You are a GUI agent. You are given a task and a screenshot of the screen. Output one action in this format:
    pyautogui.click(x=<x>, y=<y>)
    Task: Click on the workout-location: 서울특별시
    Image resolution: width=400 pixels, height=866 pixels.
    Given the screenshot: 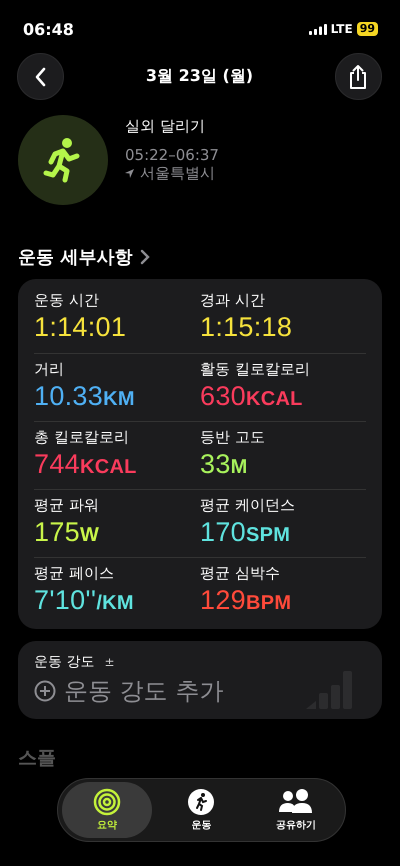 What is the action you would take?
    pyautogui.click(x=177, y=173)
    